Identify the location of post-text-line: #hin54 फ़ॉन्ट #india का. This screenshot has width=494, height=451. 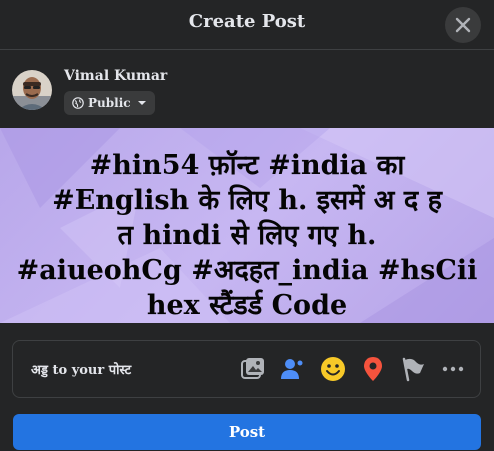
(247, 165).